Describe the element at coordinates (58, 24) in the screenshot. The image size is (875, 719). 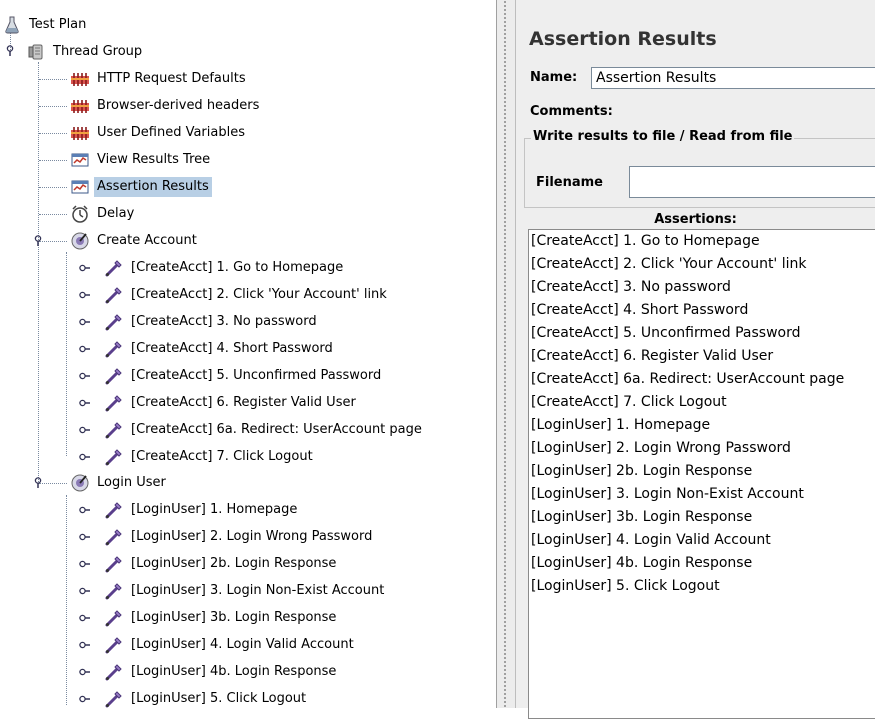
I see `tree-node-label: Test Plan` at that location.